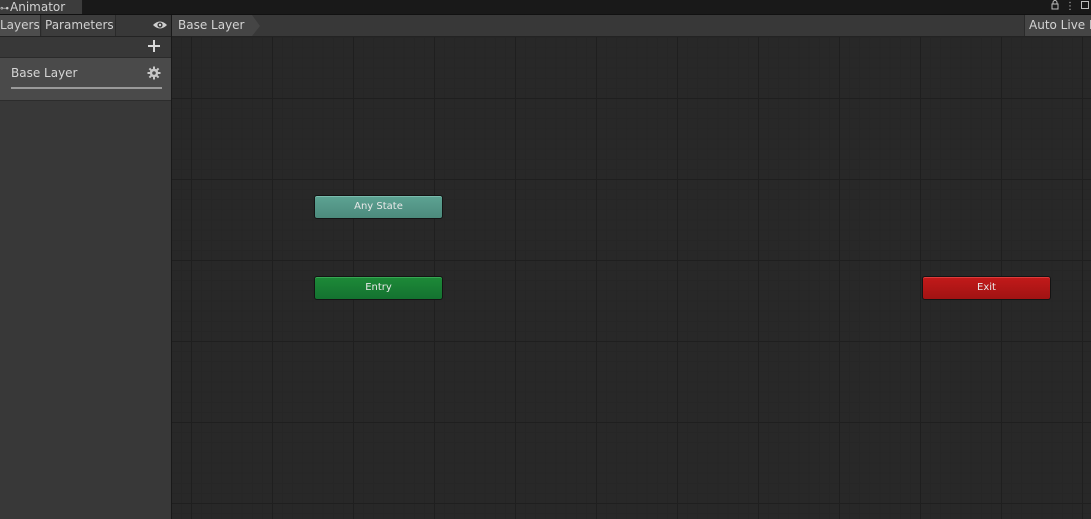 Image resolution: width=1091 pixels, height=519 pixels. Describe the element at coordinates (154, 72) in the screenshot. I see `gear-icon` at that location.